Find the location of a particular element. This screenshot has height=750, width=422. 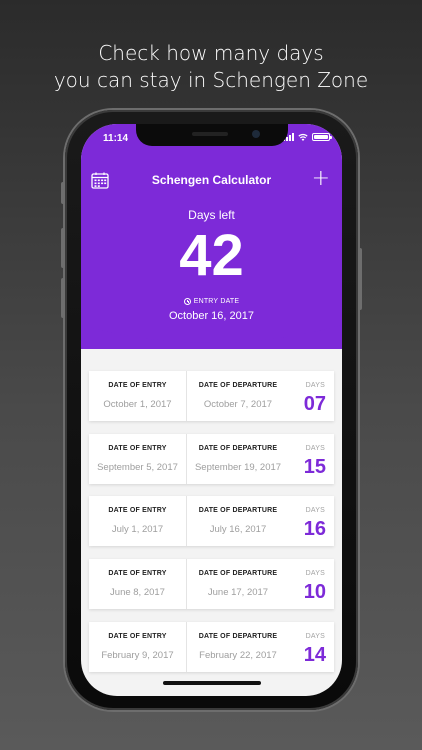

speaker is located at coordinates (210, 134).